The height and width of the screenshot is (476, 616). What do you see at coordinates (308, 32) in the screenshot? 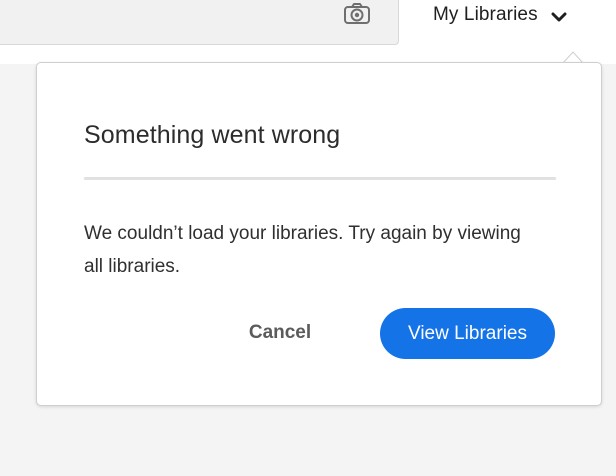
I see `top-bar: My Libraries` at bounding box center [308, 32].